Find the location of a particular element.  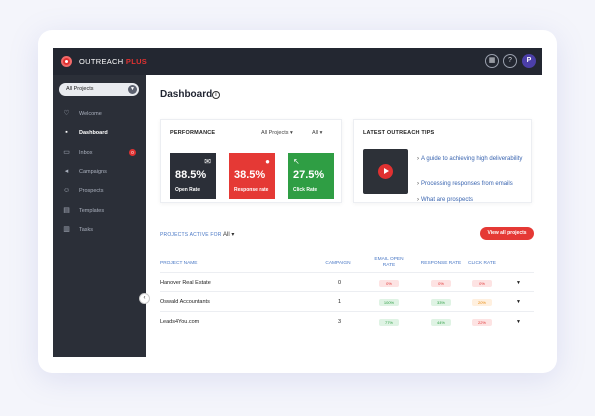

click-rate-value: 27.5% is located at coordinates (309, 175).